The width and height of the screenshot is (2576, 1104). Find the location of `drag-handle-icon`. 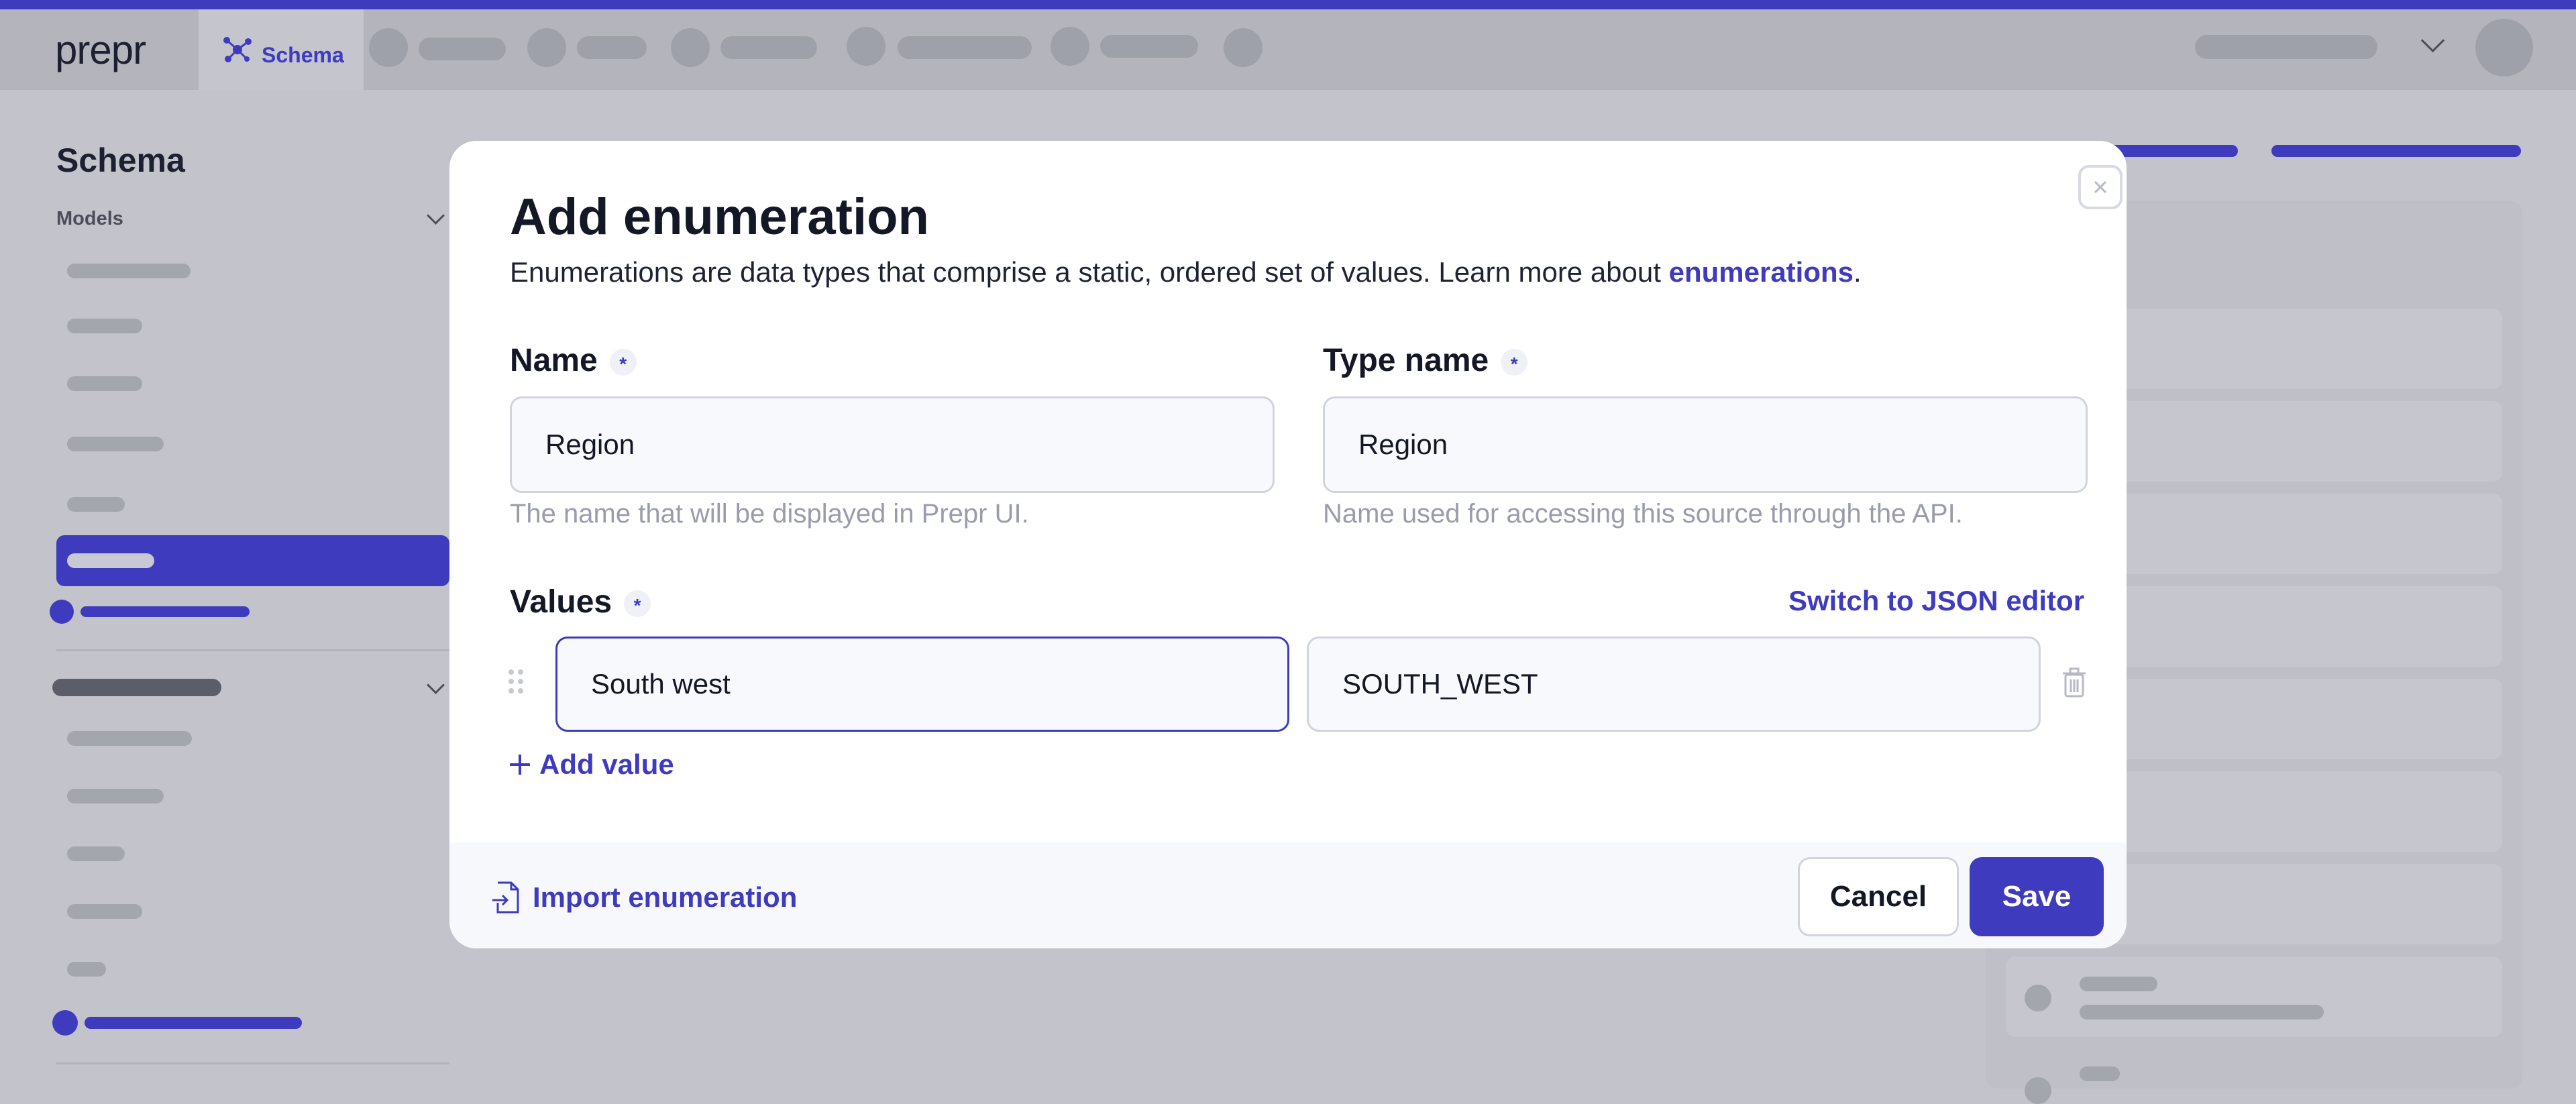

drag-handle-icon is located at coordinates (516, 681).